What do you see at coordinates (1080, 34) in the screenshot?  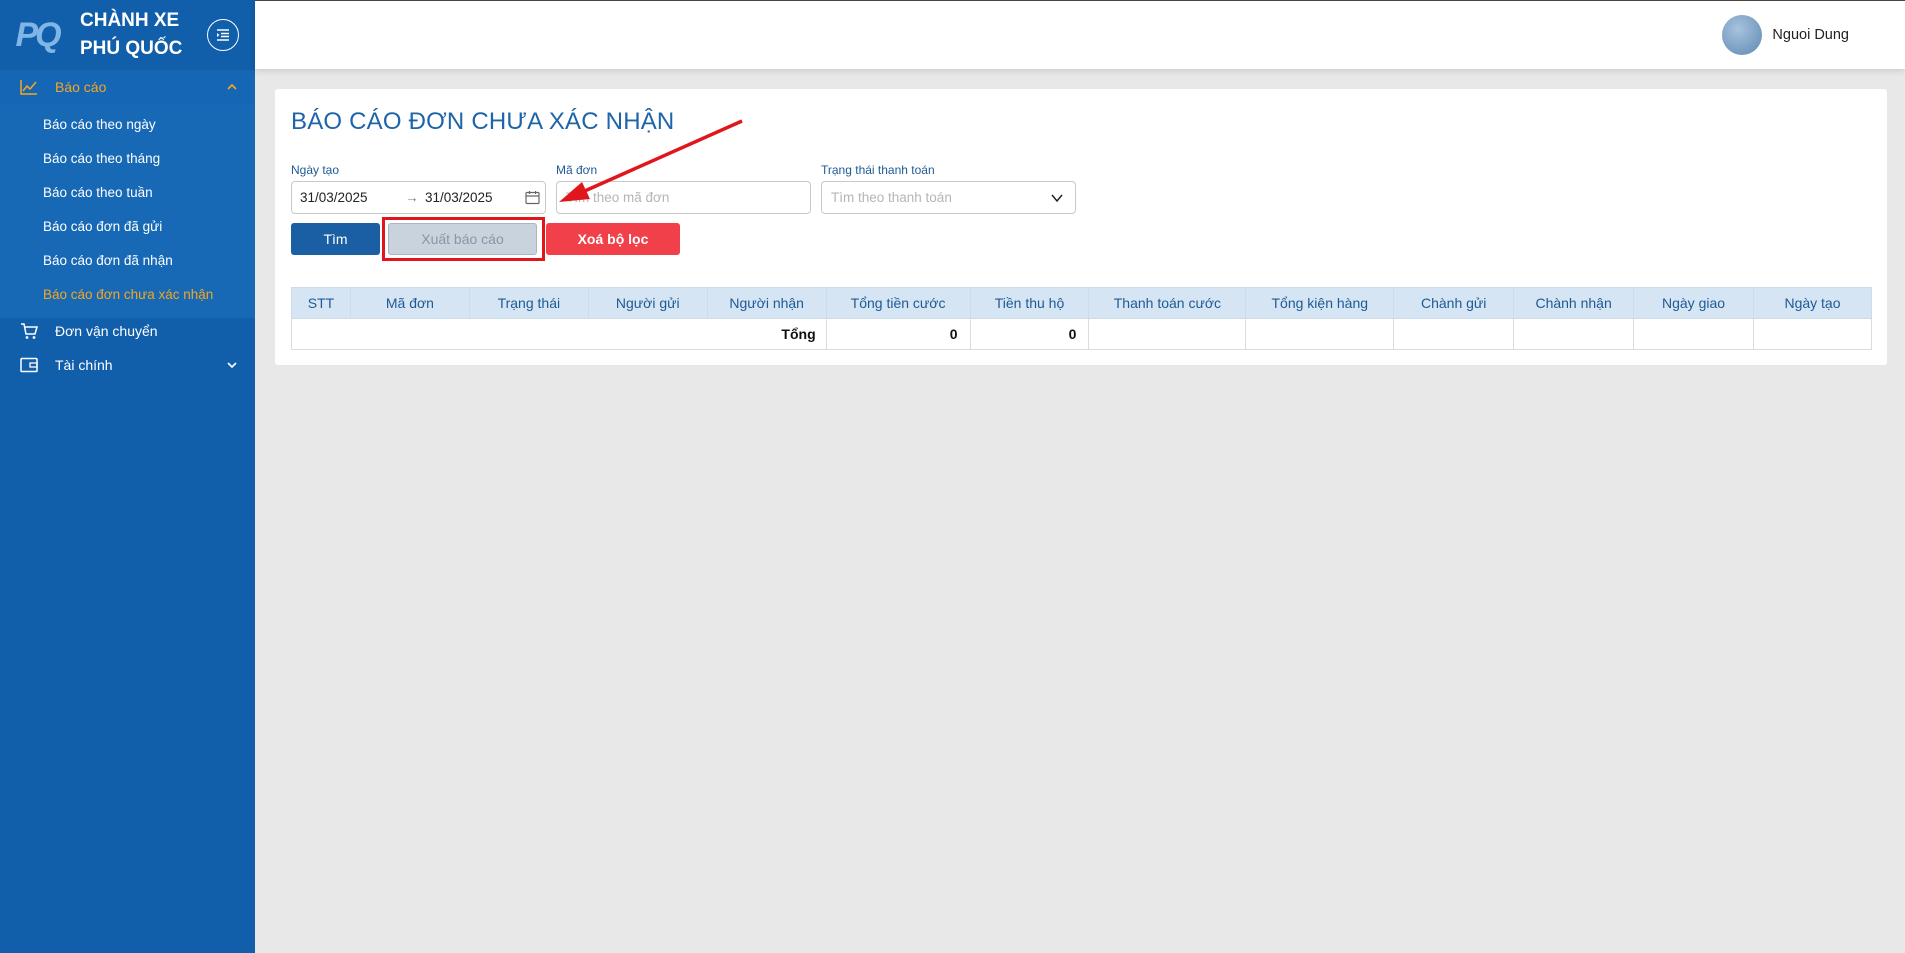 I see `top-header: Nguoi Dung` at bounding box center [1080, 34].